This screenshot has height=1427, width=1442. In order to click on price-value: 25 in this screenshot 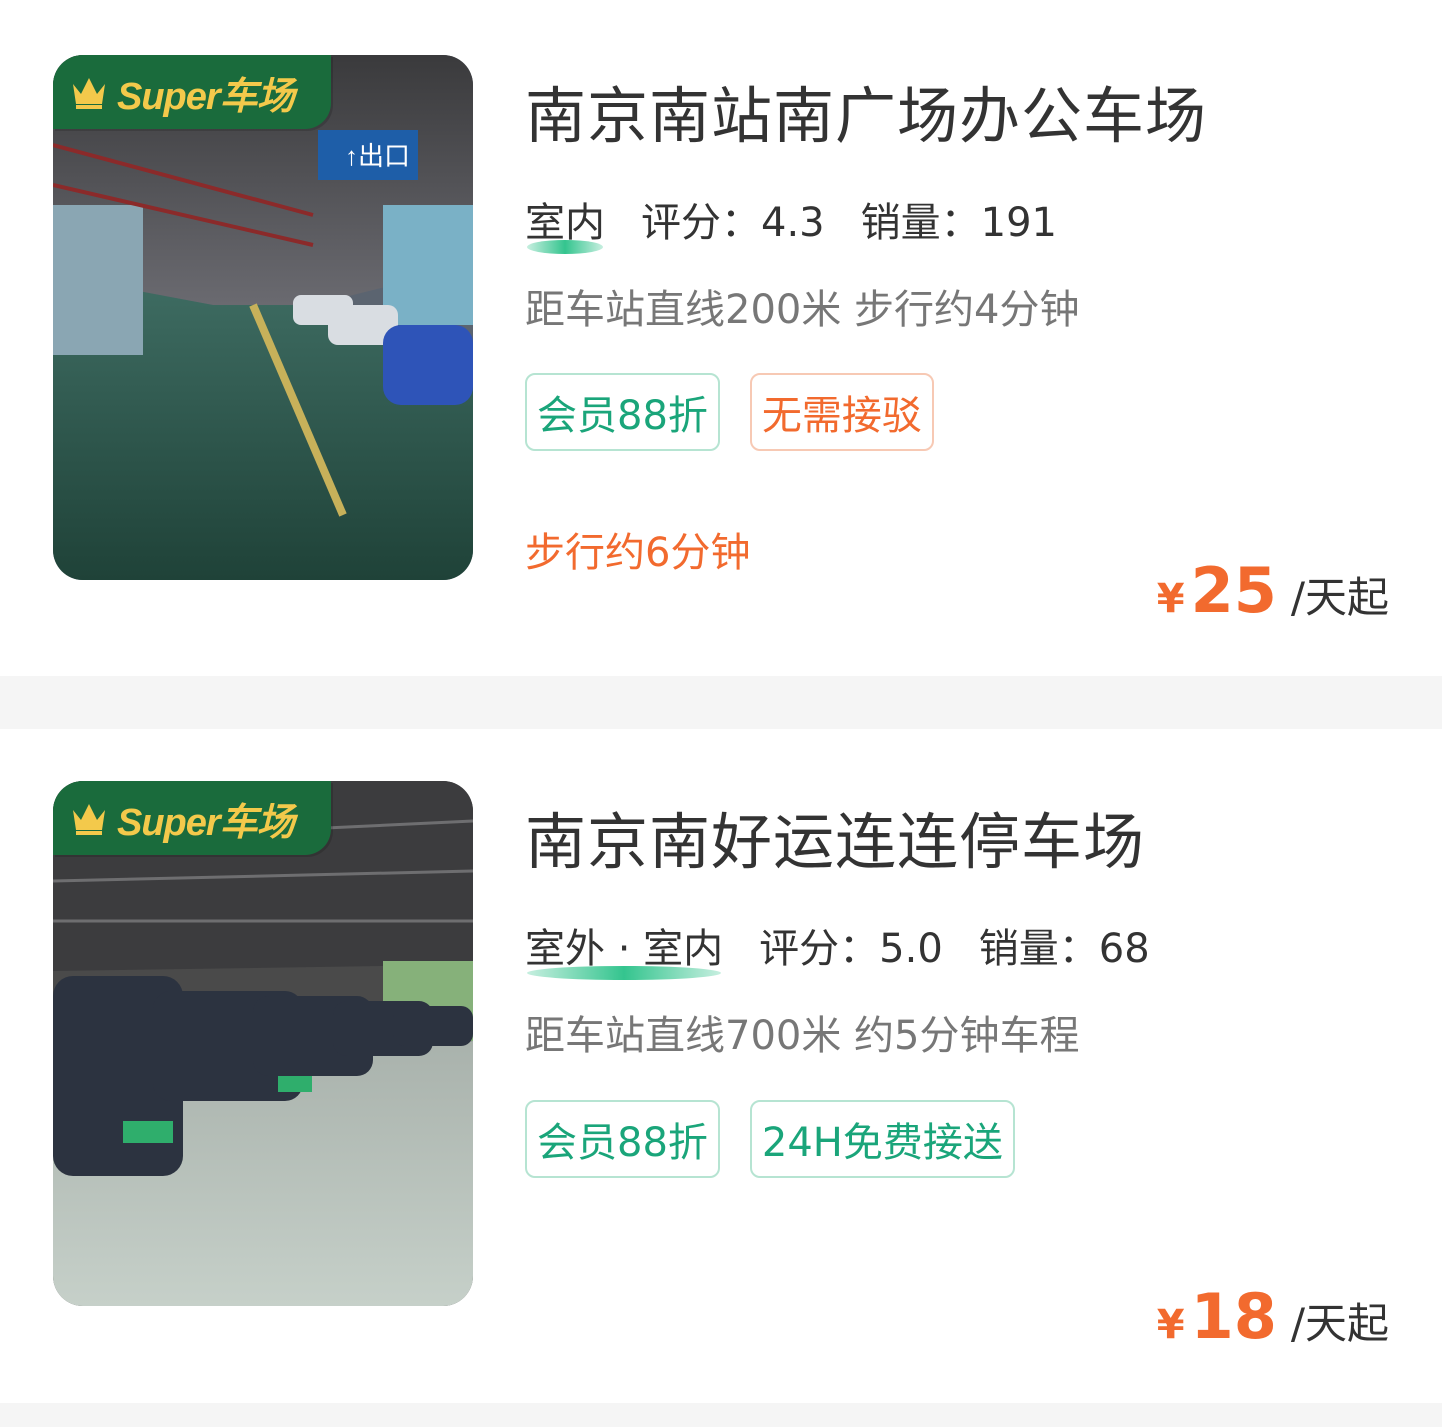, I will do `click(1233, 590)`.